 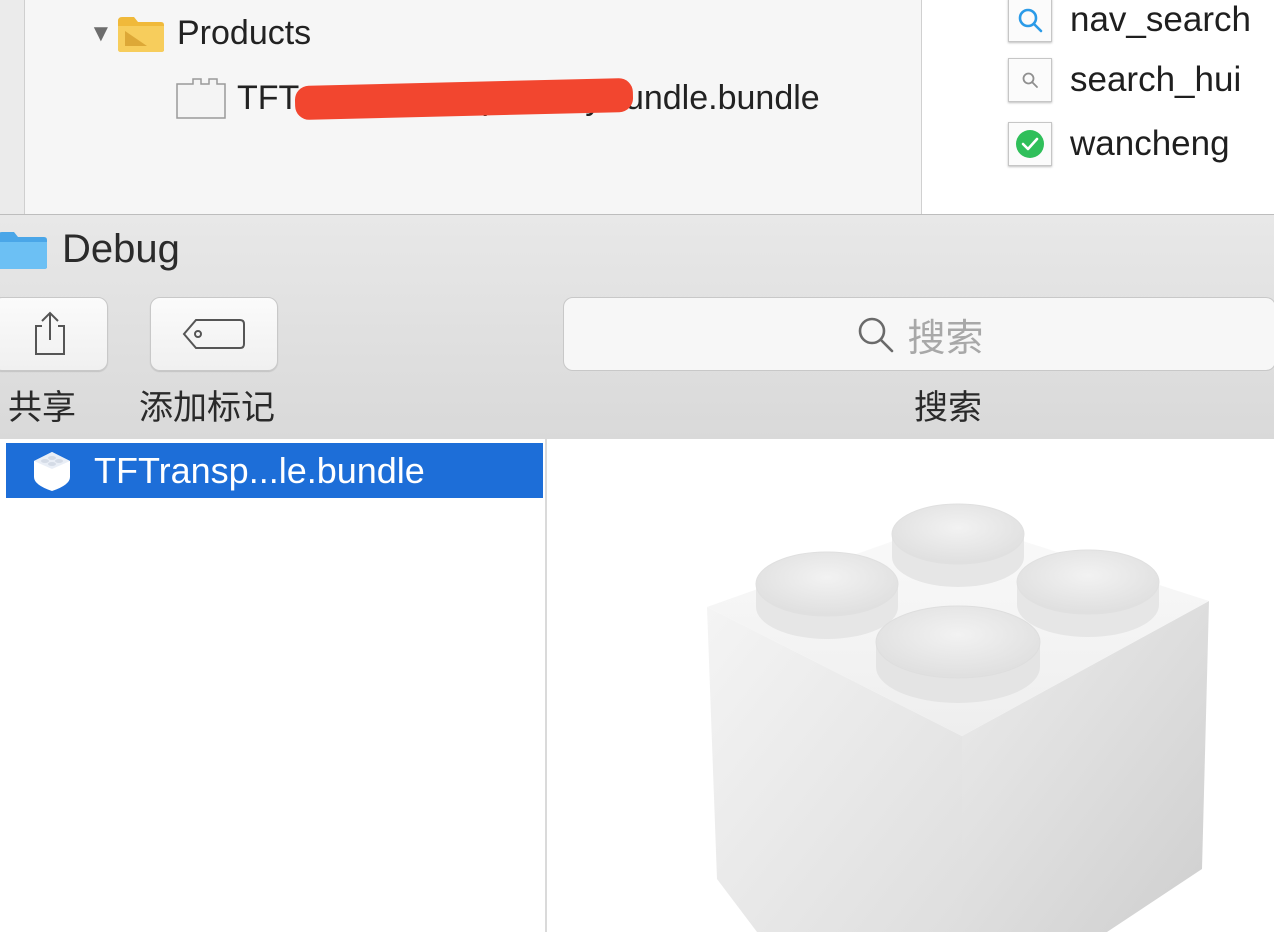 I want to click on tree-row-products: ▼ Products, so click(x=200, y=33).